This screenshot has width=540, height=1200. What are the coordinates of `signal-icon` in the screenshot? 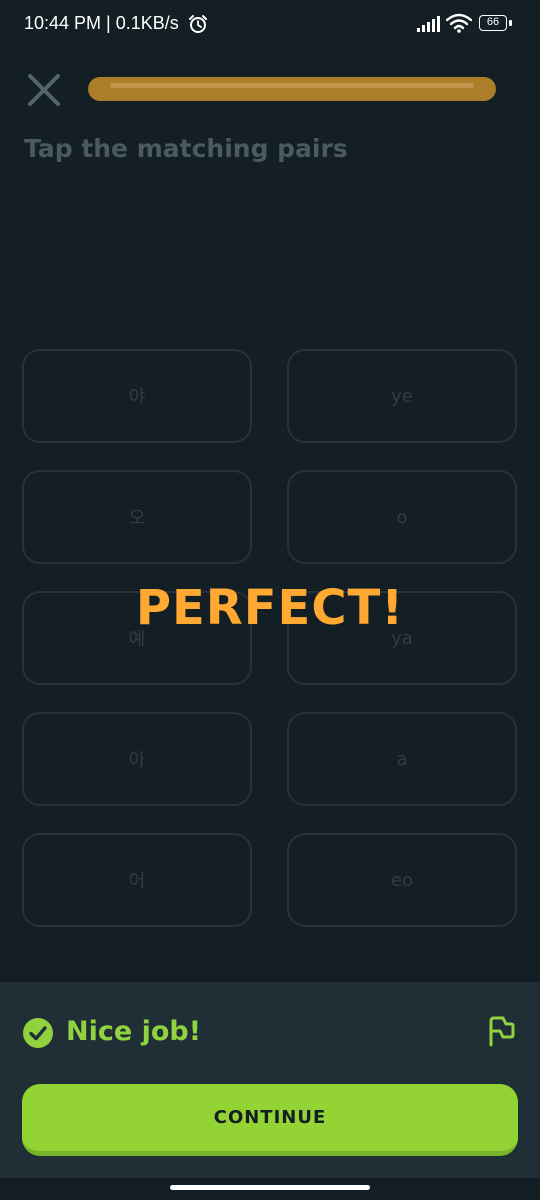 It's located at (428, 24).